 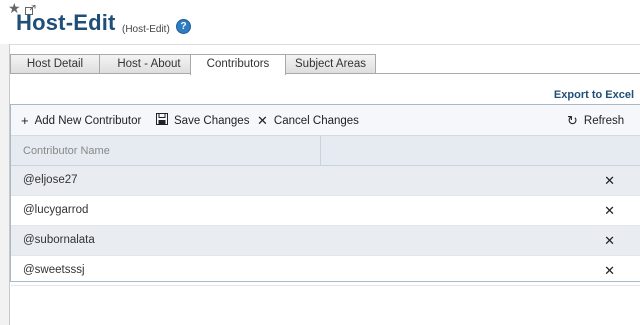 I want to click on grid-header: Contributor Name, so click(x=325, y=151).